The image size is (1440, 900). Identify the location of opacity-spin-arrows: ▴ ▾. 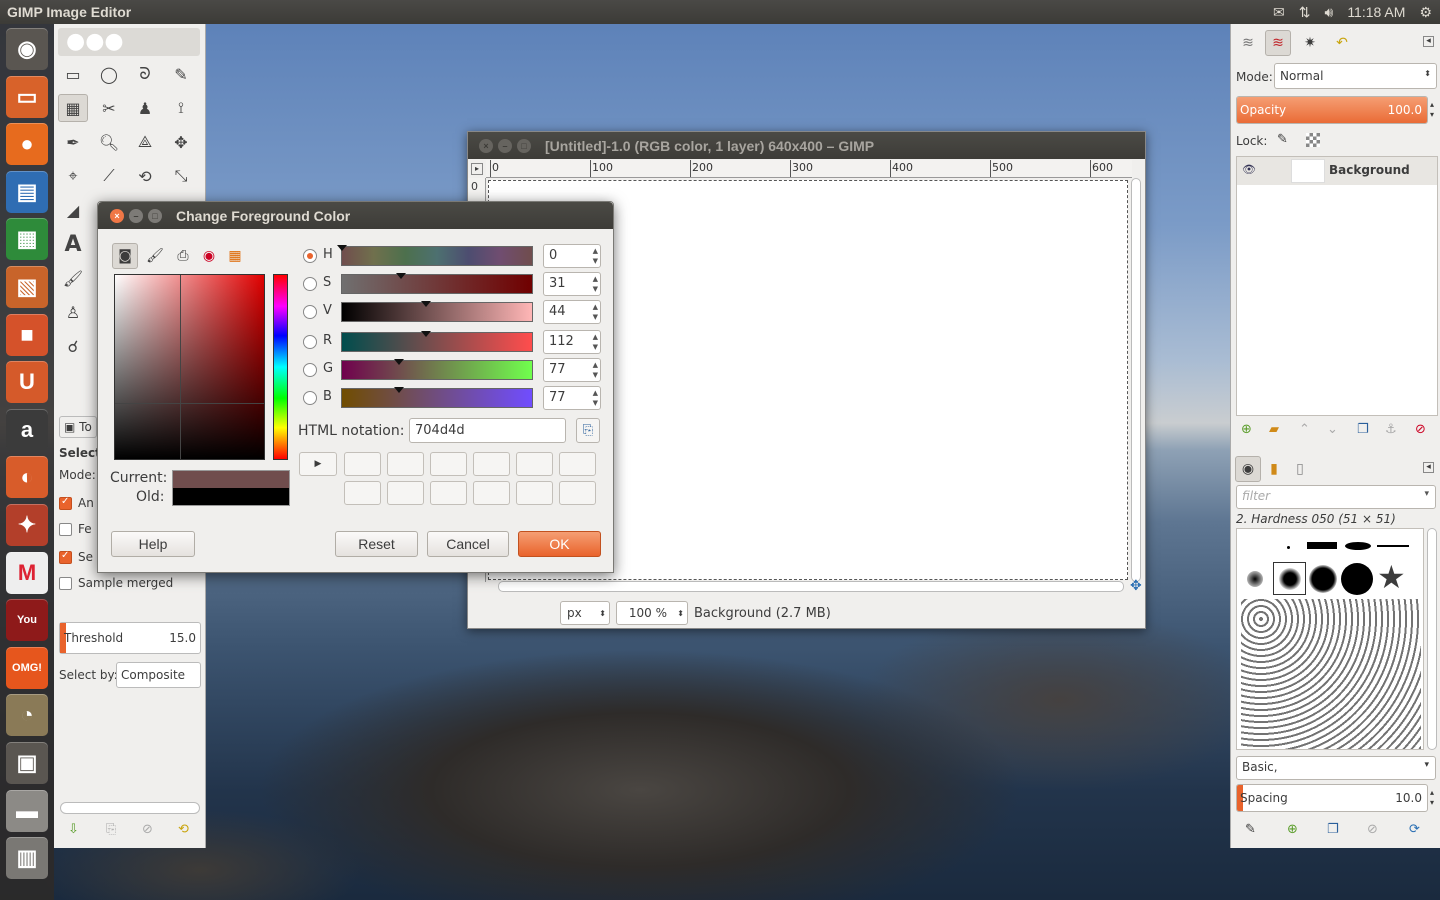
(1432, 110).